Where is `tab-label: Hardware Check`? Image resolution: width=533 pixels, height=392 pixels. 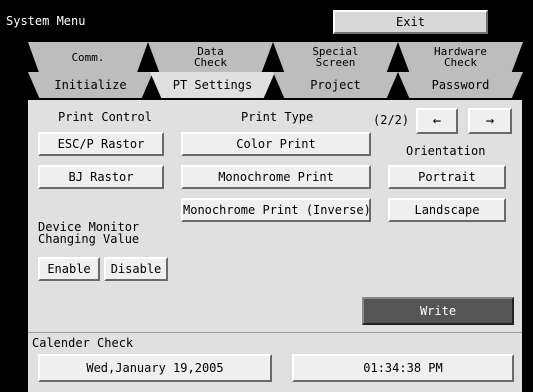
tab-label: Hardware Check is located at coordinates (460, 57).